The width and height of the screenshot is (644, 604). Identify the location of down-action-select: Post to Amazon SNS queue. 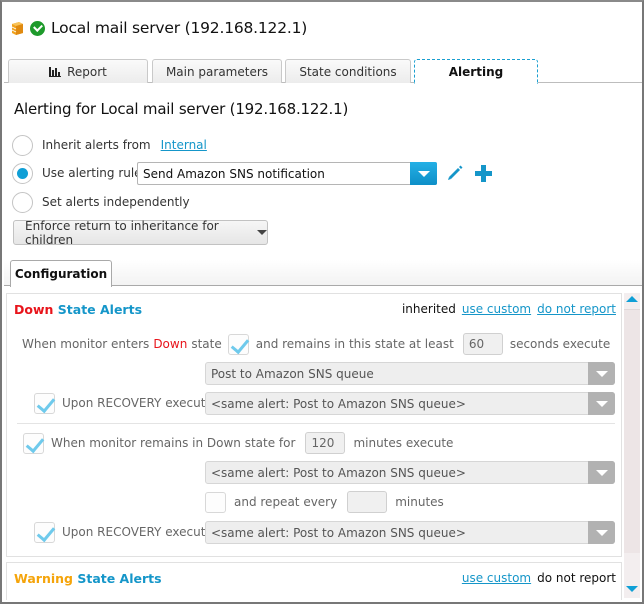
(410, 373).